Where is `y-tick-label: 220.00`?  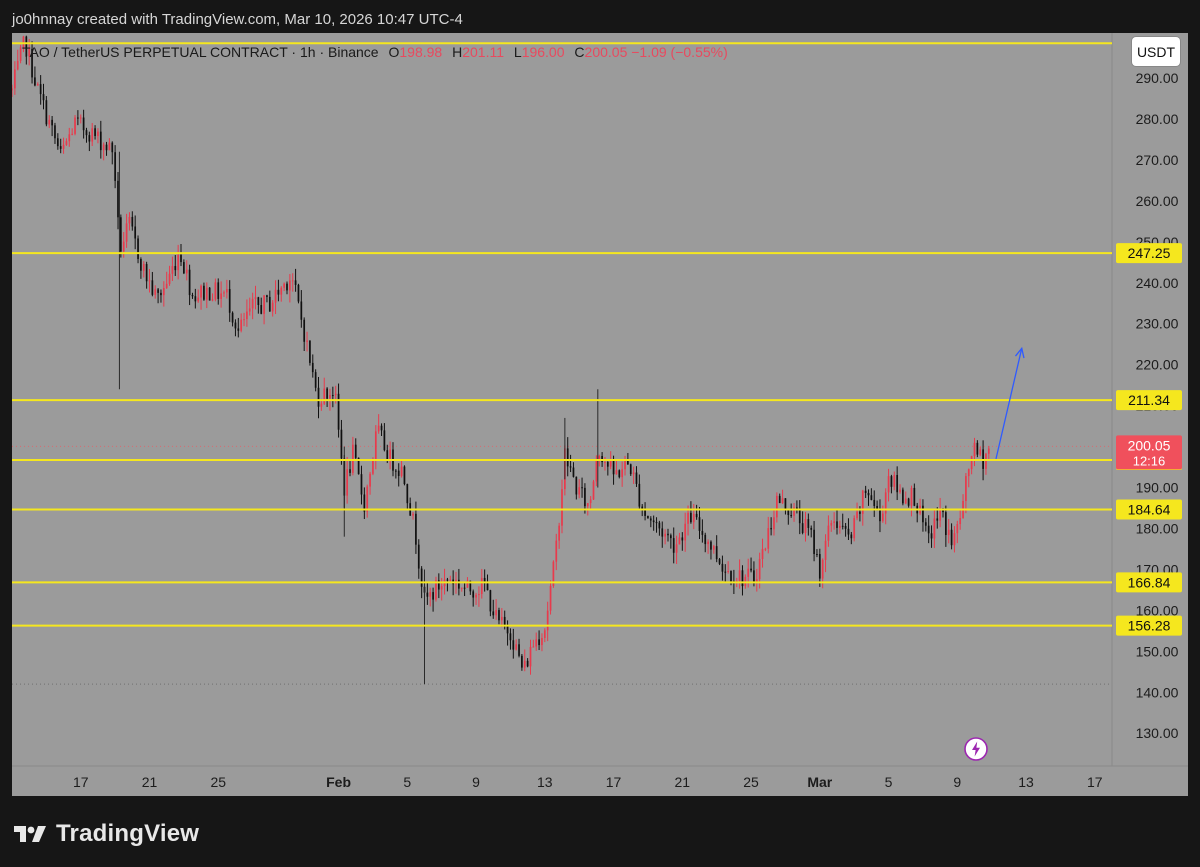 y-tick-label: 220.00 is located at coordinates (1157, 365).